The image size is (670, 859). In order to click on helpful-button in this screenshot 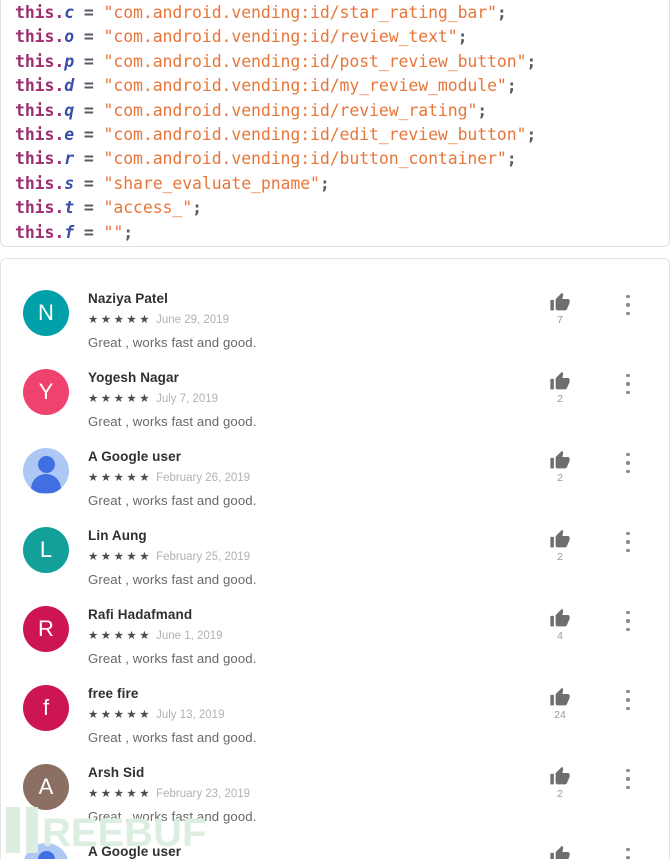, I will do `click(560, 852)`.